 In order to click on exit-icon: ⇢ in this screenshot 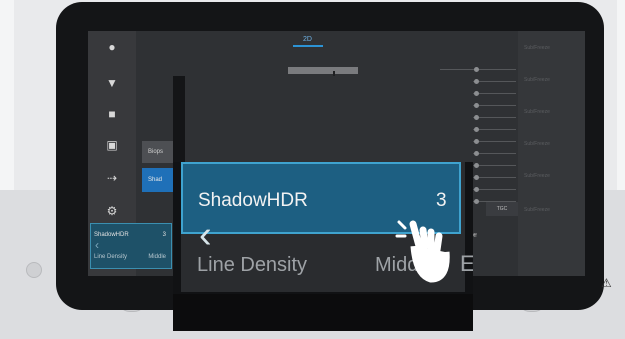, I will do `click(112, 178)`.